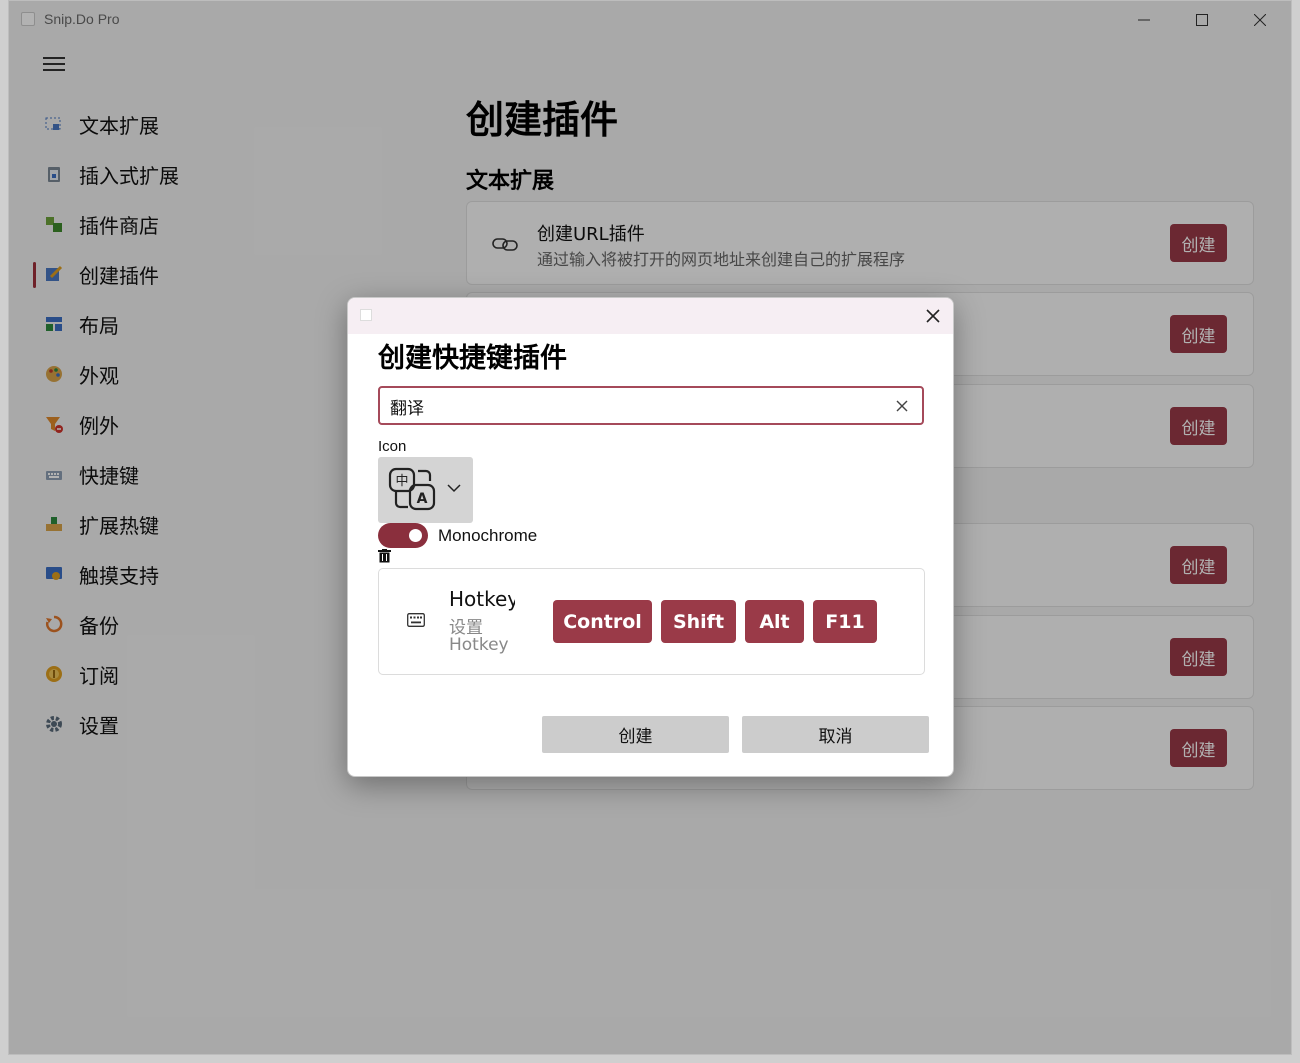  What do you see at coordinates (630, 406) in the screenshot?
I see `plugin-name-input` at bounding box center [630, 406].